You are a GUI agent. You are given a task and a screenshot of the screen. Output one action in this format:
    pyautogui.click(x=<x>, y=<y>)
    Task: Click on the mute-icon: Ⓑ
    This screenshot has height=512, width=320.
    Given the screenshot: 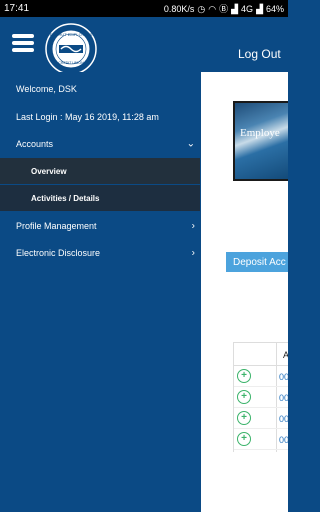 What is the action you would take?
    pyautogui.click(x=224, y=8)
    